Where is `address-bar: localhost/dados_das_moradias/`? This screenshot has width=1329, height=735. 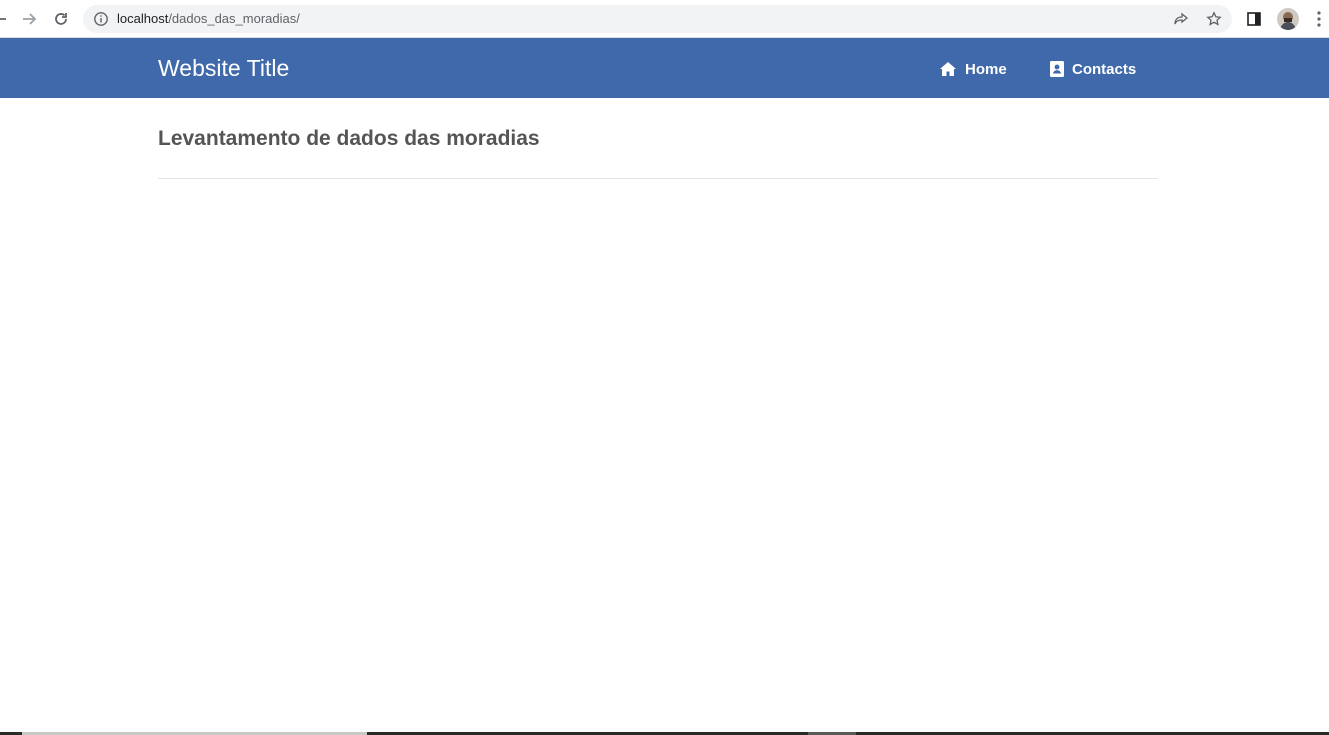 address-bar: localhost/dados_das_moradias/ is located at coordinates (657, 19).